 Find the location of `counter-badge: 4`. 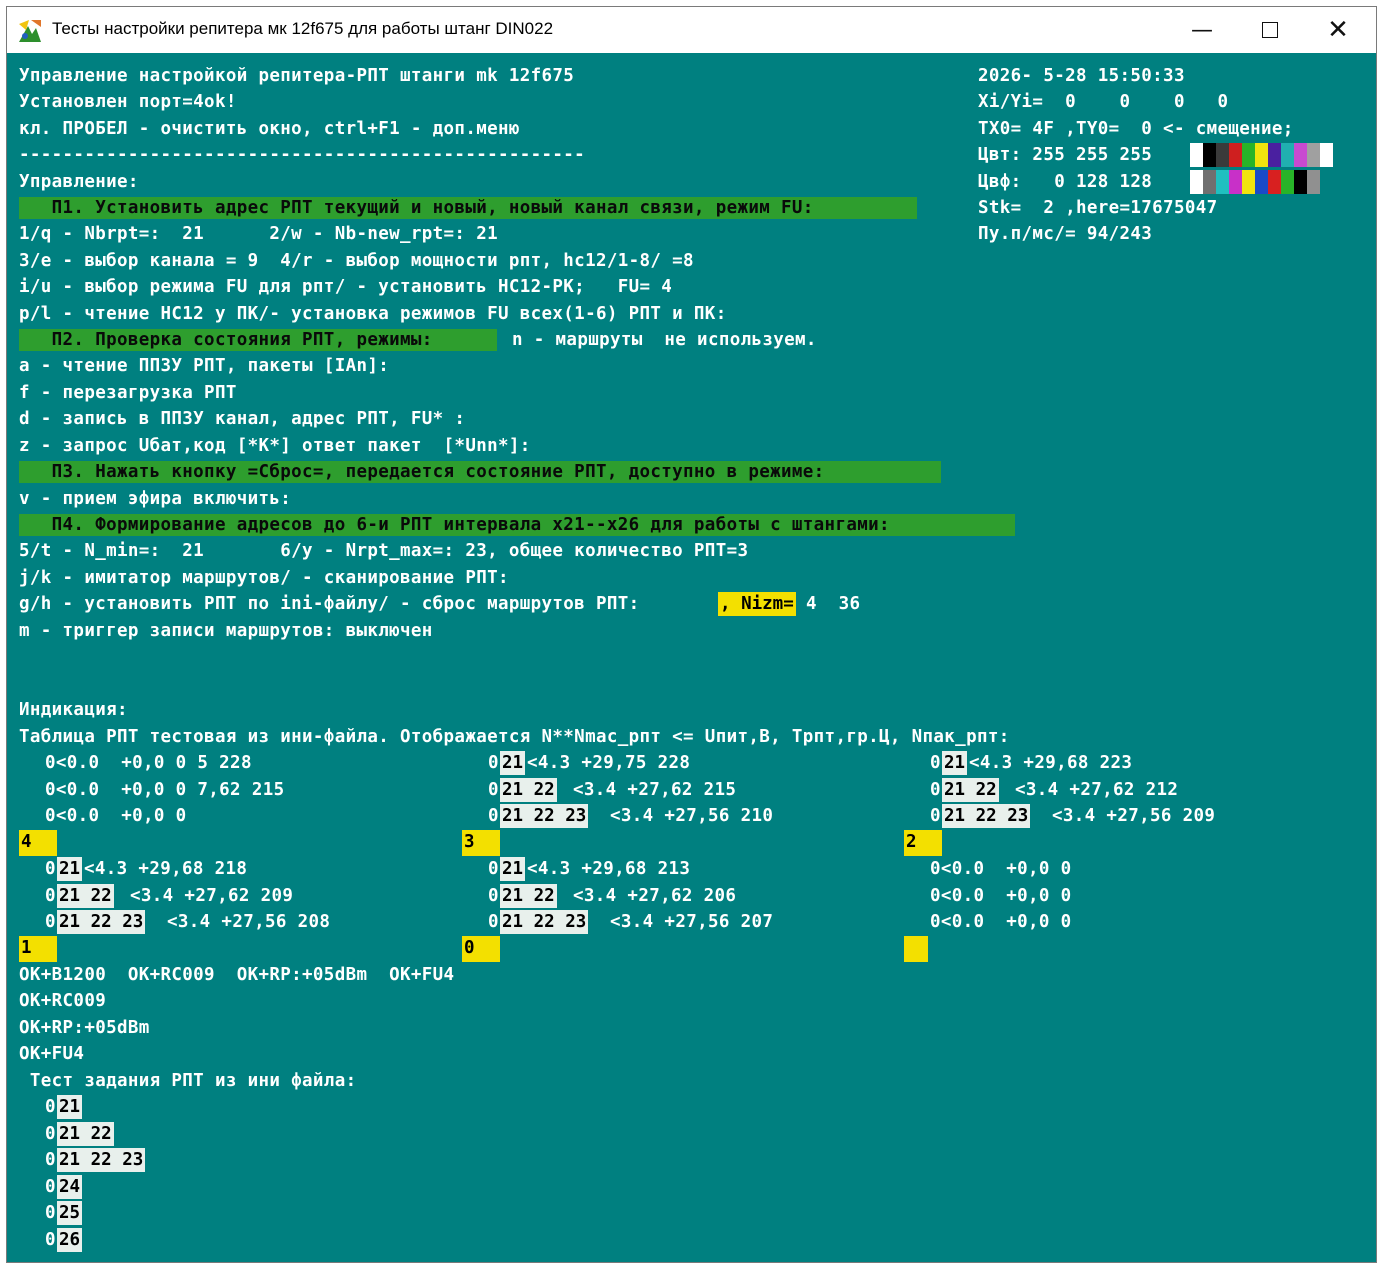

counter-badge: 4 is located at coordinates (38, 843).